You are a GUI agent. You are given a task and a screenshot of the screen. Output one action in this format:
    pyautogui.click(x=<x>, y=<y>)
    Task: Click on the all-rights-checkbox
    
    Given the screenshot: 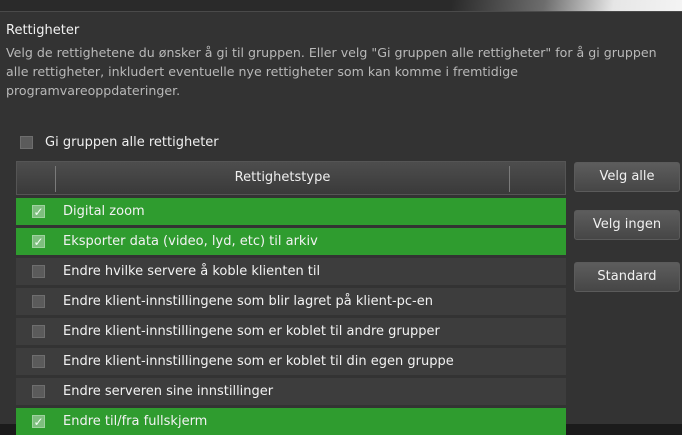 What is the action you would take?
    pyautogui.click(x=26, y=142)
    